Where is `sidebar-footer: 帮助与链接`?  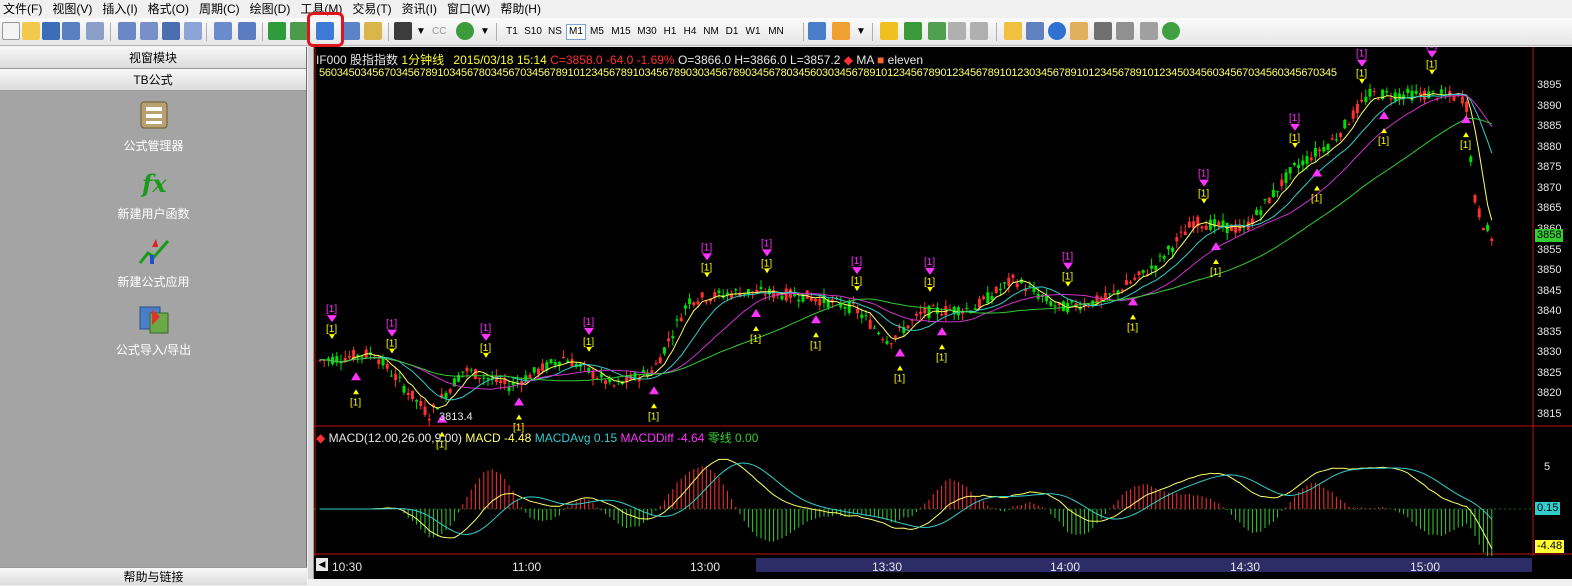
sidebar-footer: 帮助与链接 is located at coordinates (153, 576).